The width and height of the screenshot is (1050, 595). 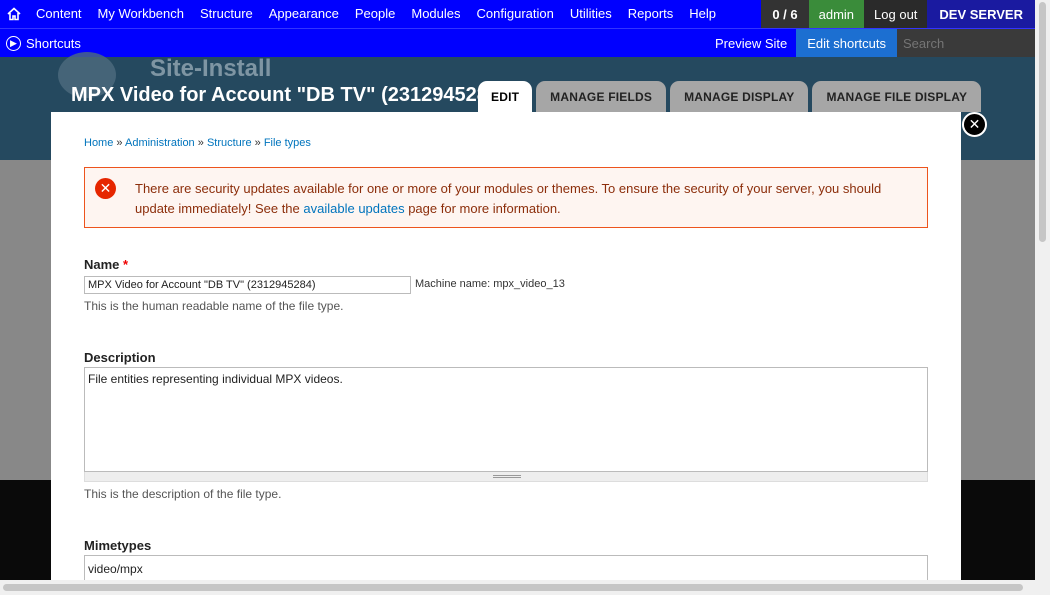 What do you see at coordinates (702, 14) in the screenshot?
I see `menu-item-help: Help` at bounding box center [702, 14].